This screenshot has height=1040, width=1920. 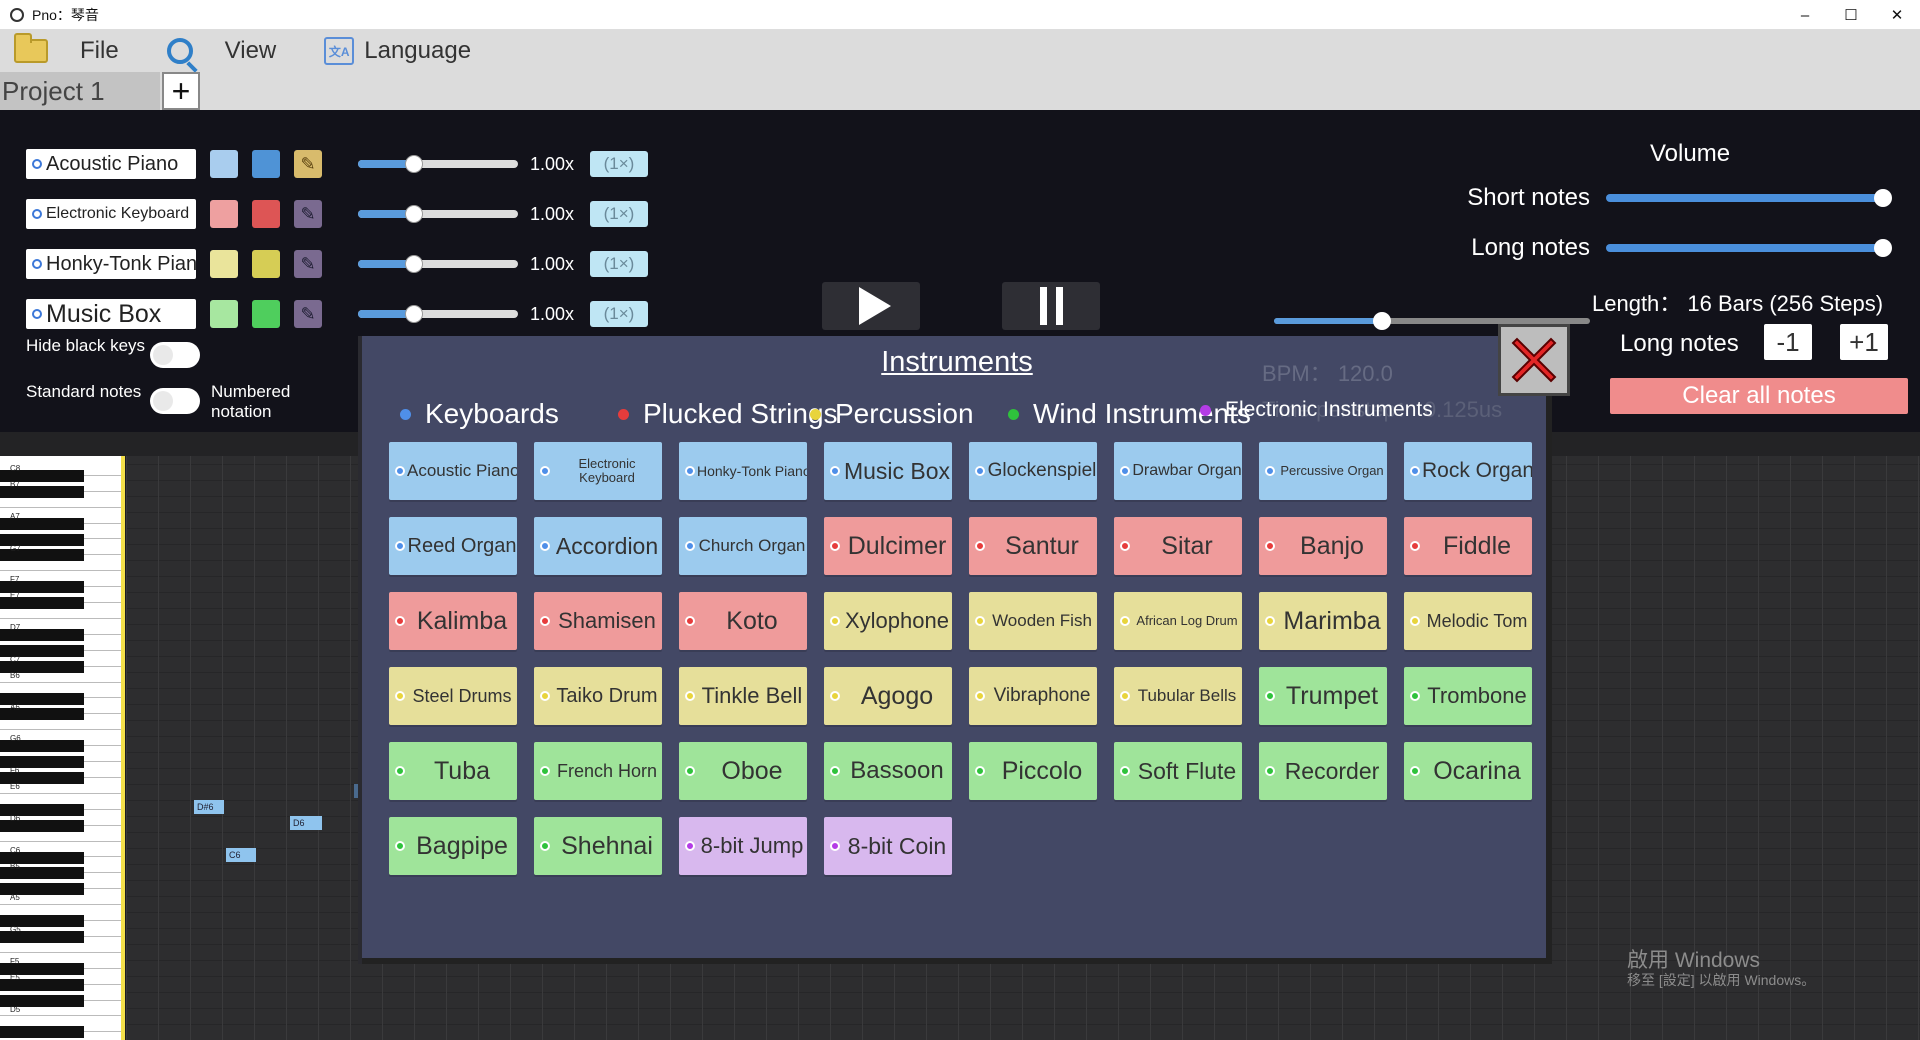 What do you see at coordinates (1033, 621) in the screenshot?
I see `instrument-button: Wooden Fish` at bounding box center [1033, 621].